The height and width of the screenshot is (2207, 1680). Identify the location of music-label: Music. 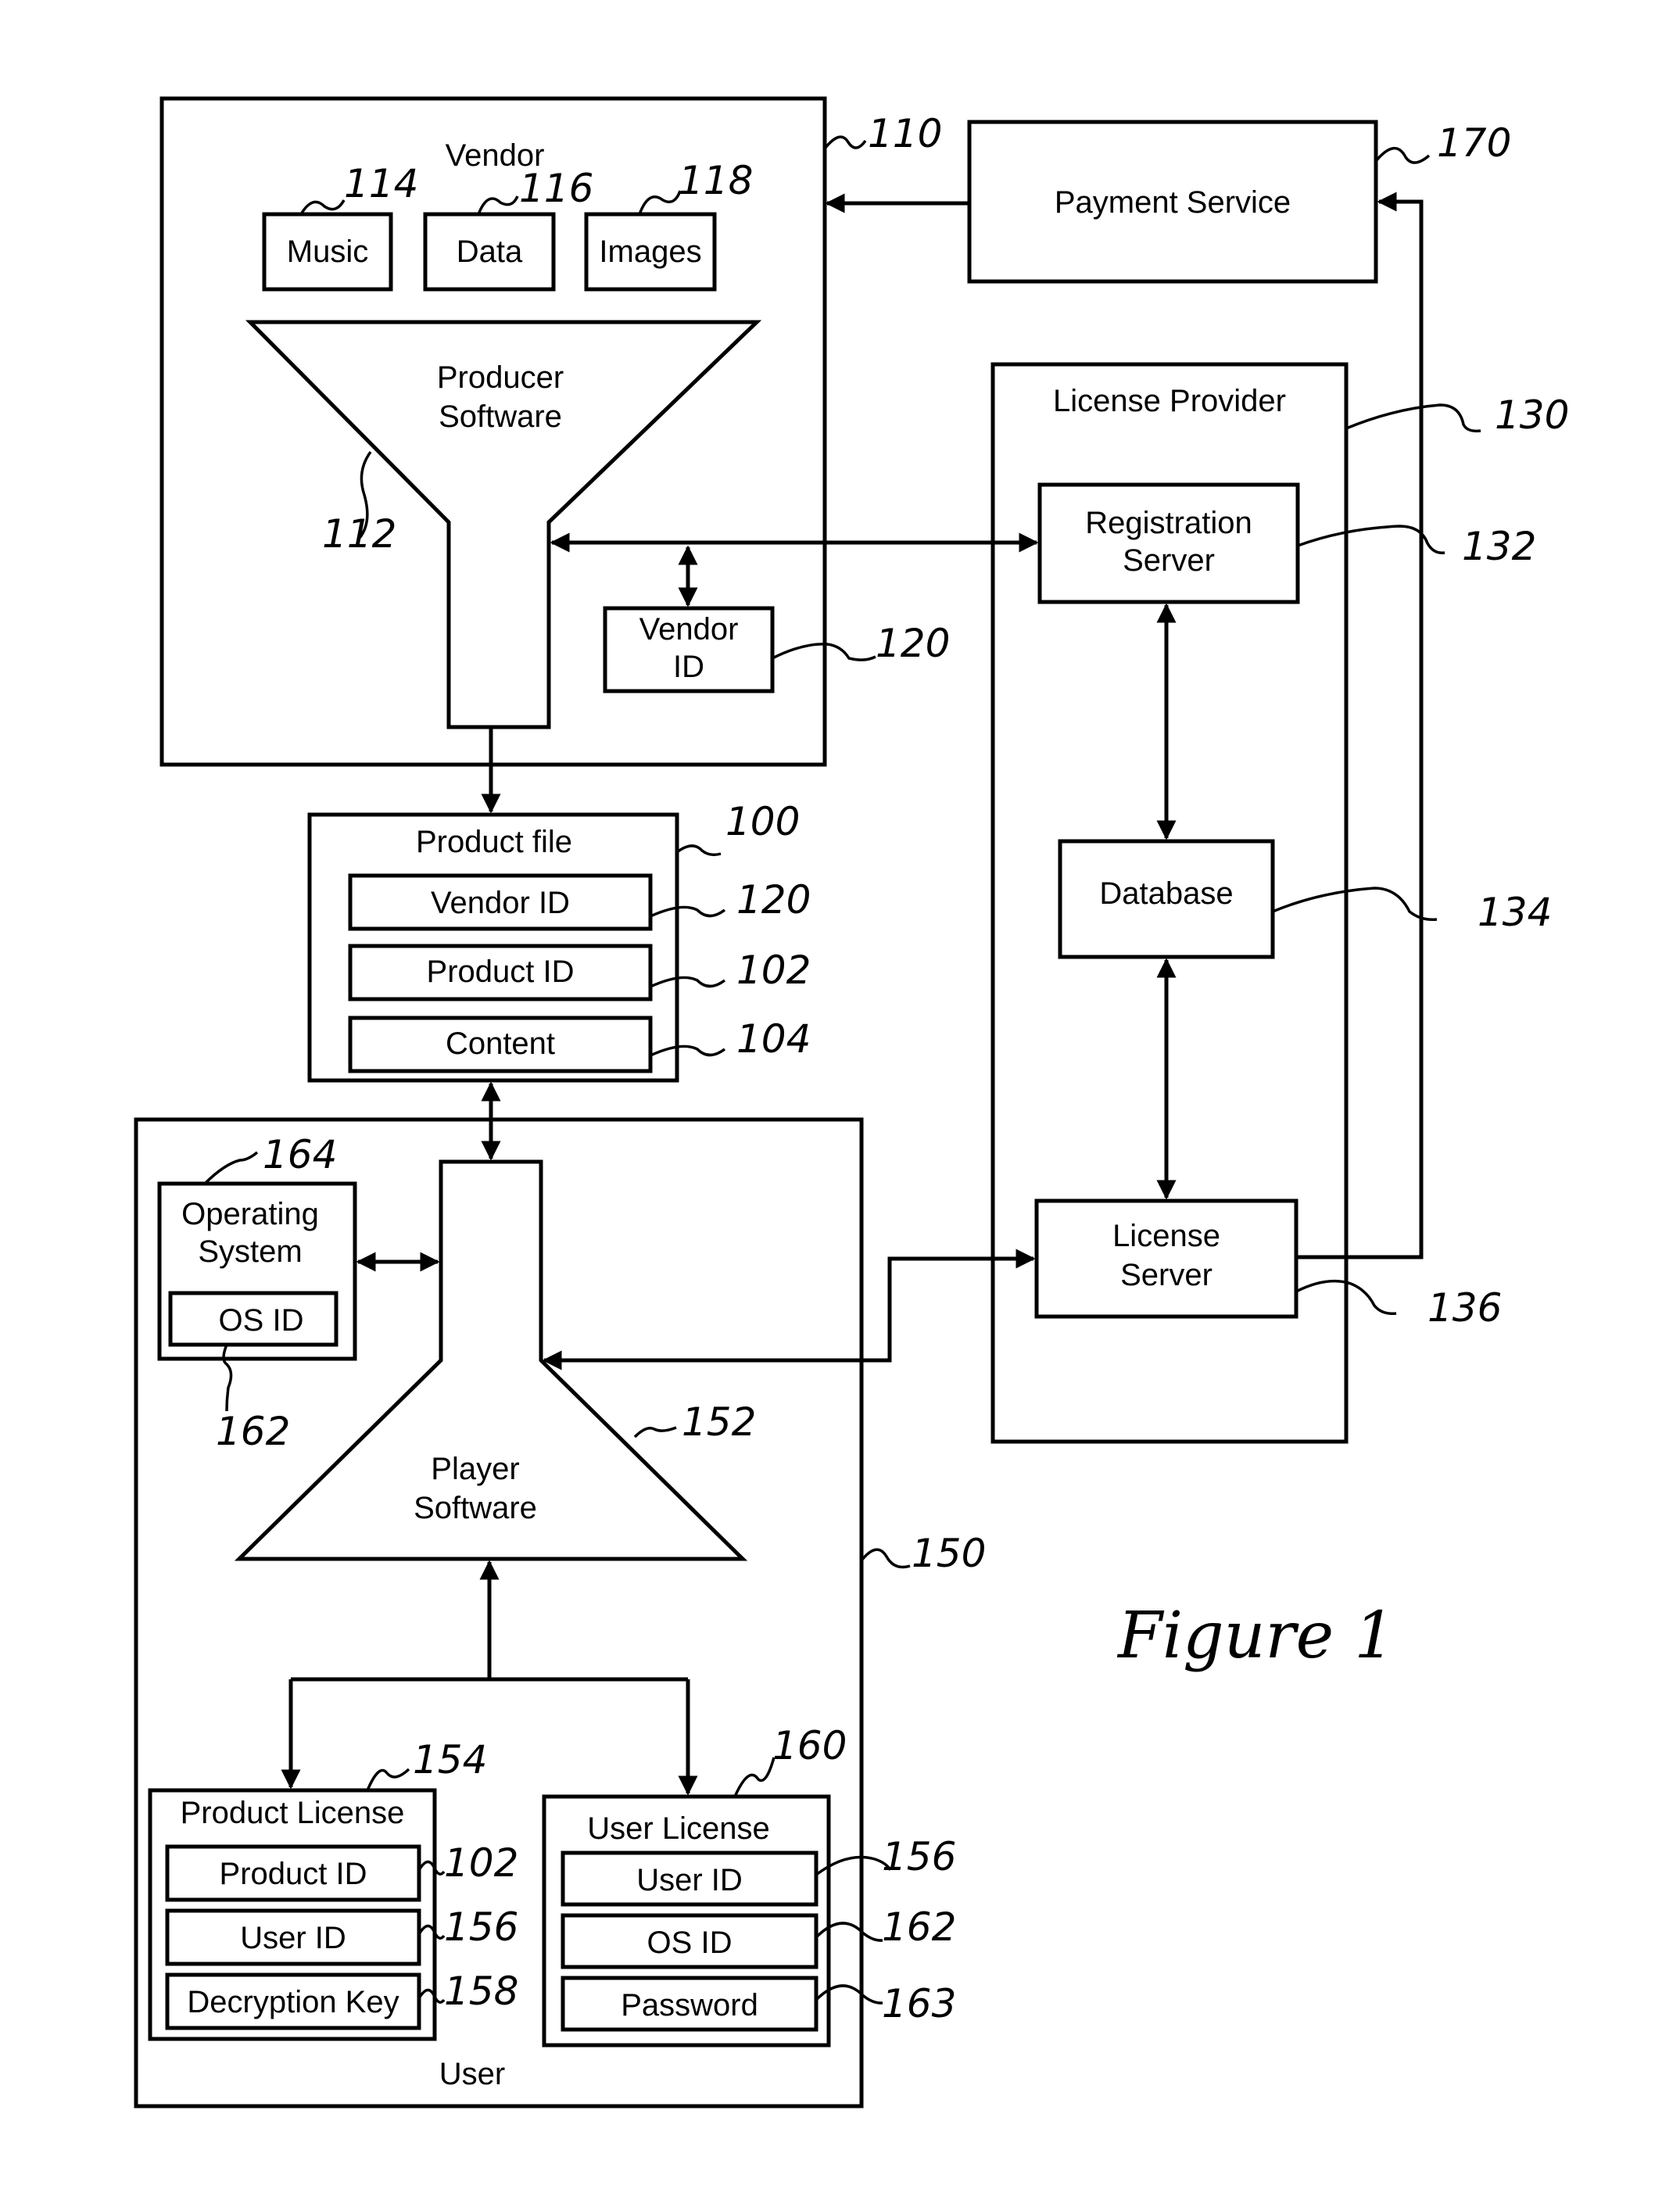
(327, 252).